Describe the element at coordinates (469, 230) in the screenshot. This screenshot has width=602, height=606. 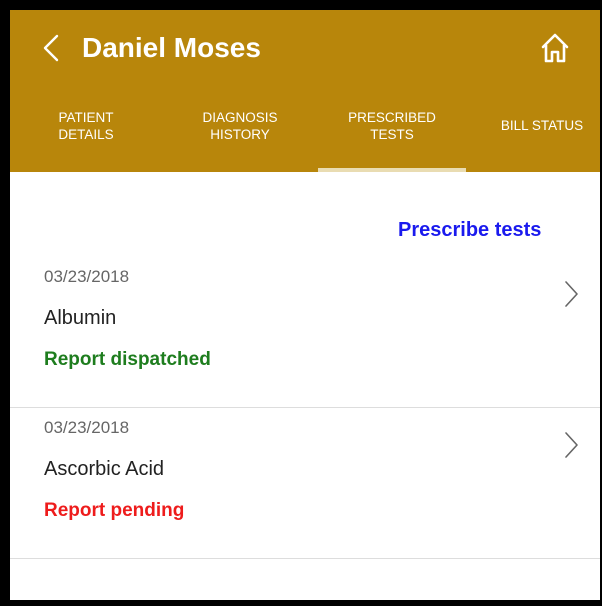
I see `prescribe-tests-link: Prescribe tests` at that location.